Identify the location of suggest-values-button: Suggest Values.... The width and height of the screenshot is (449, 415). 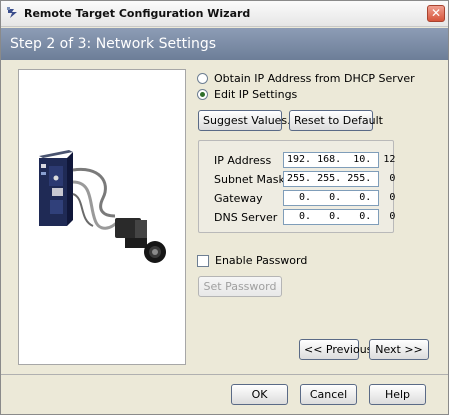
(248, 120).